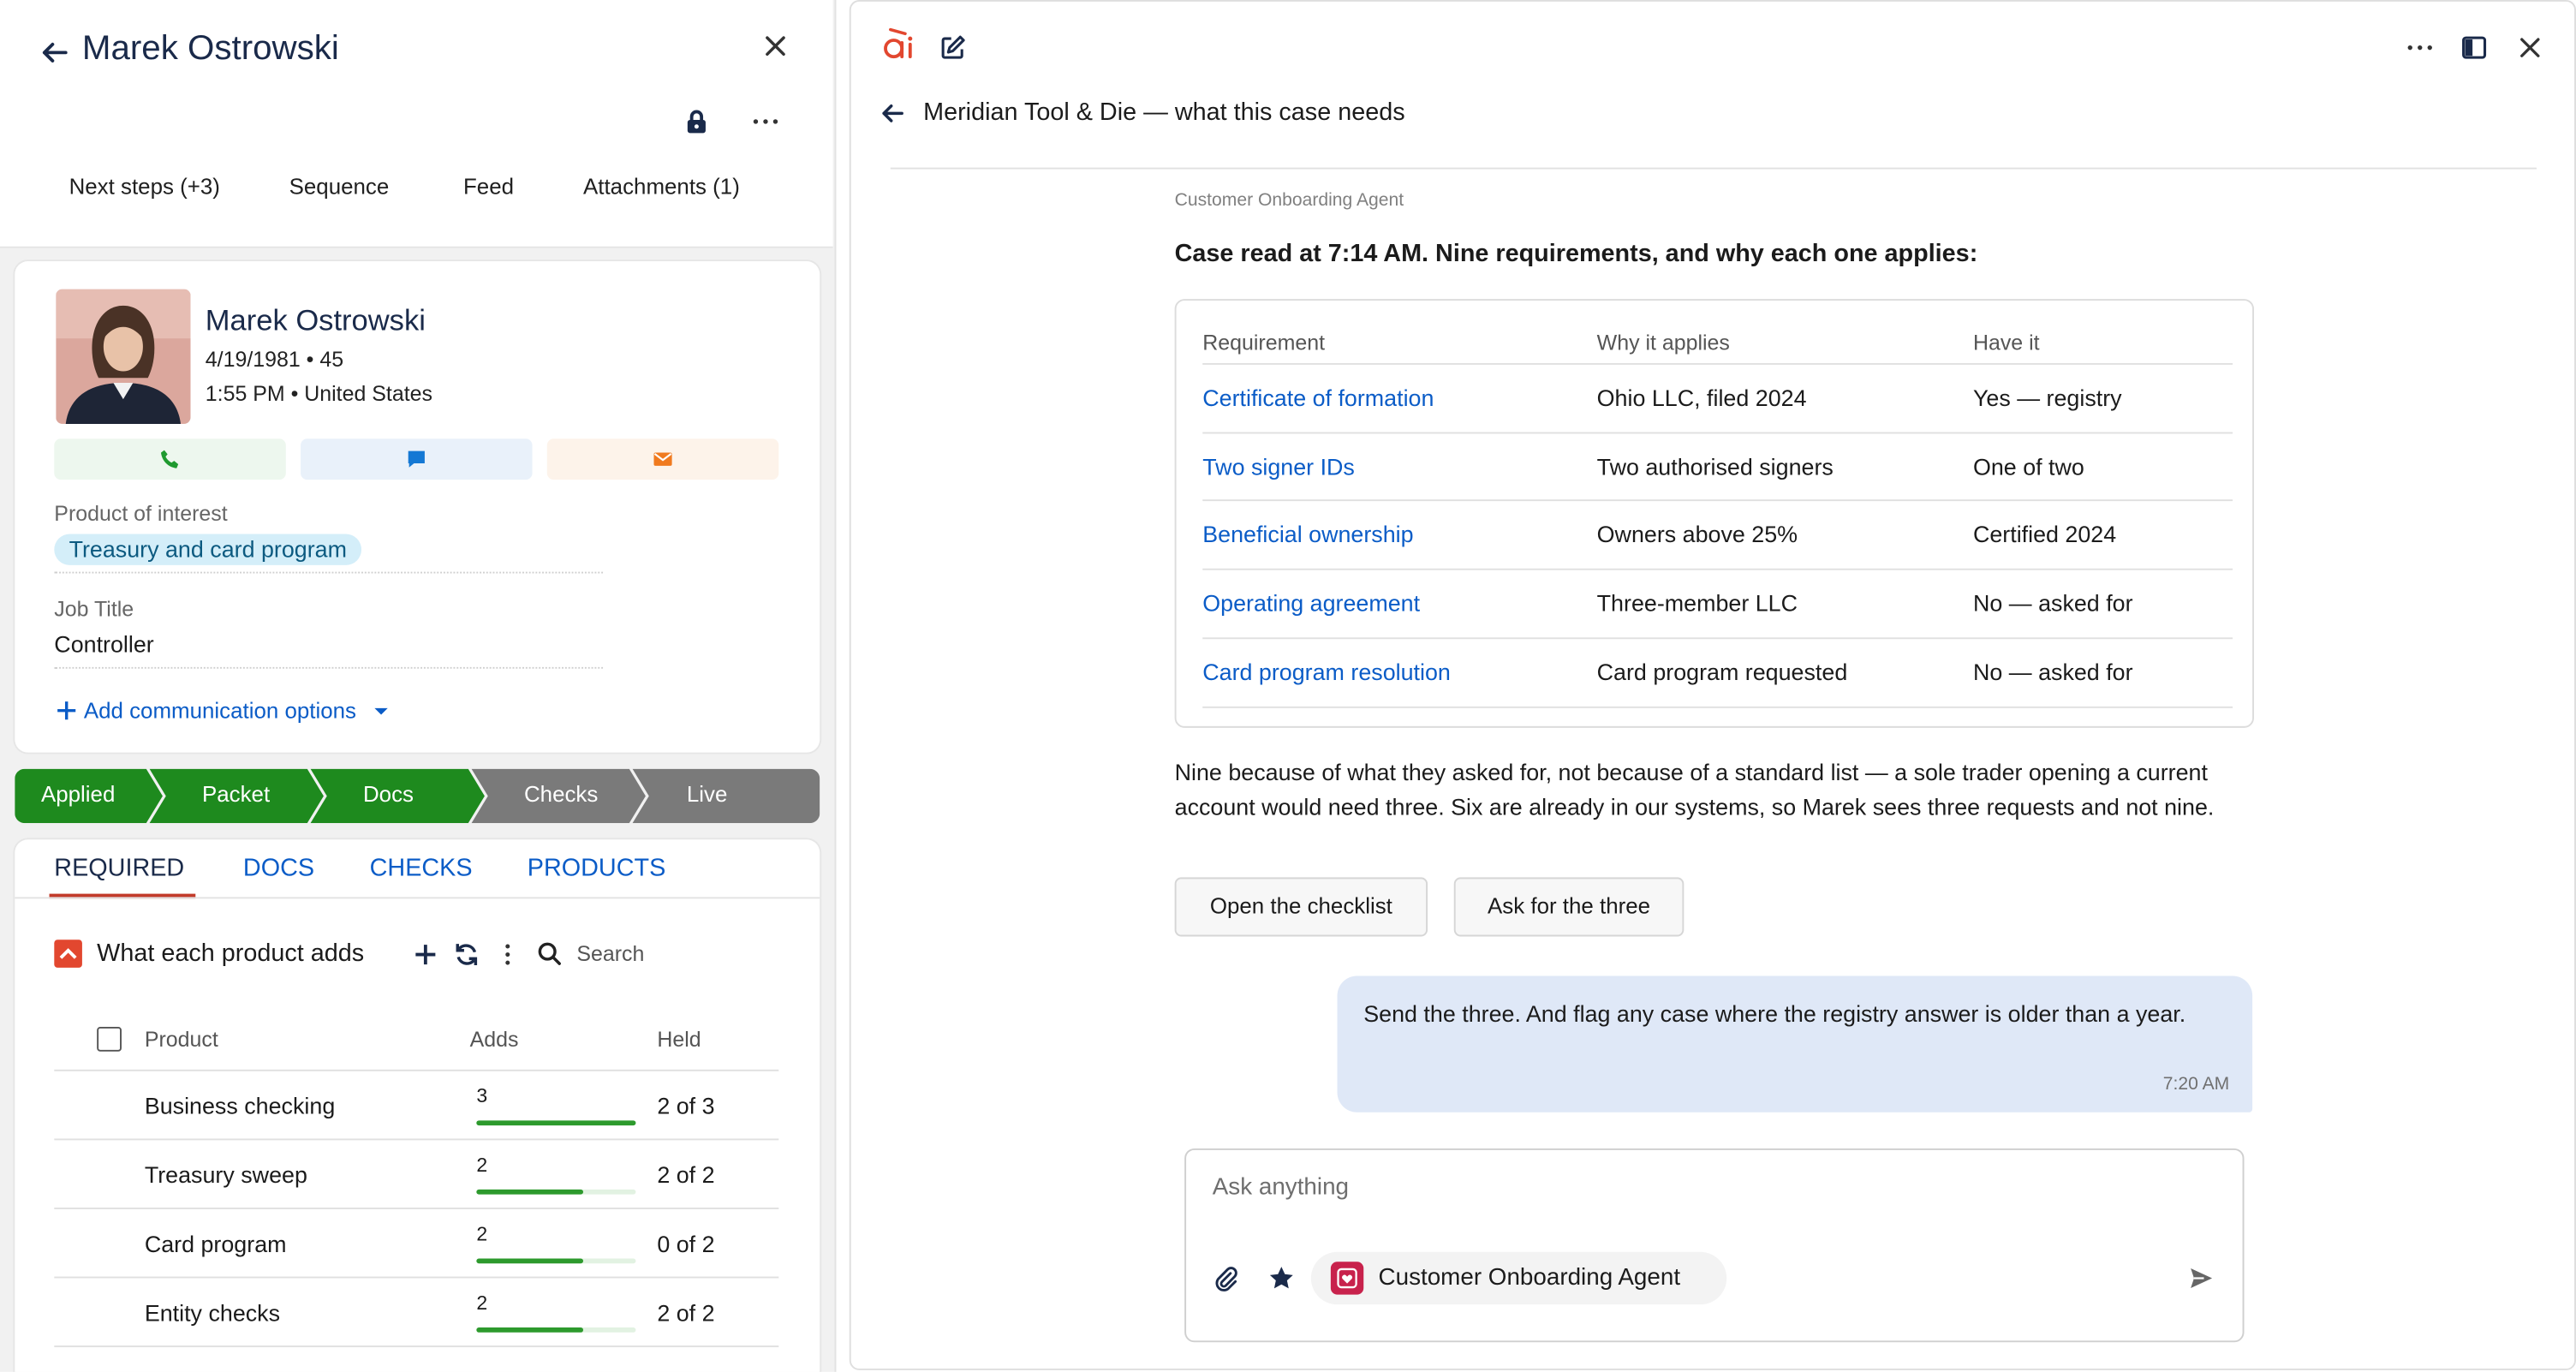  What do you see at coordinates (1347, 1278) in the screenshot?
I see `agent-badge-icon` at bounding box center [1347, 1278].